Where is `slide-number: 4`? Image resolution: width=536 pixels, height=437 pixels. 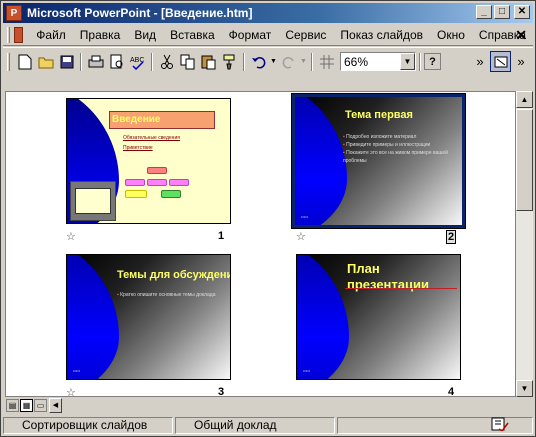
slide-number: 4 is located at coordinates (451, 391).